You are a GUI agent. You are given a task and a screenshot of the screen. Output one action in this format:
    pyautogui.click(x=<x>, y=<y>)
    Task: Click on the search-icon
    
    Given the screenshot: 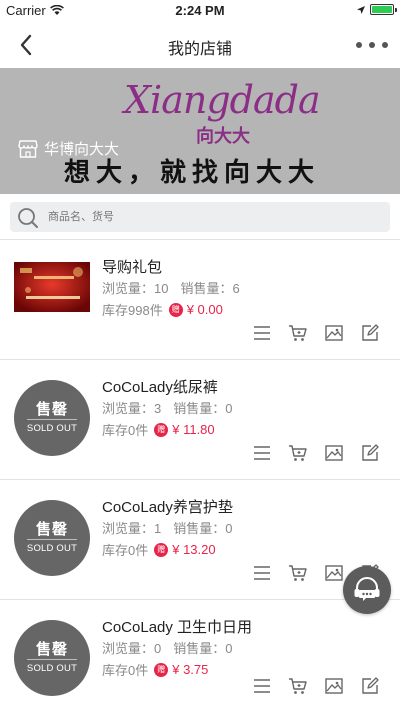 What is the action you would take?
    pyautogui.click(x=28, y=218)
    